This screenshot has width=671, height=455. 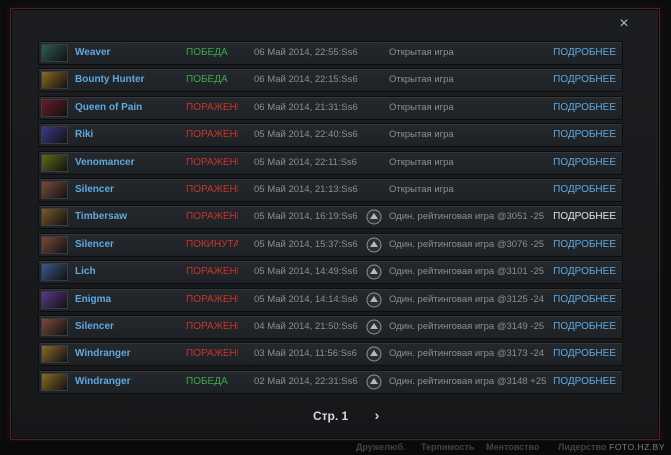 What do you see at coordinates (125, 134) in the screenshot?
I see `hero-name-link: Riki` at bounding box center [125, 134].